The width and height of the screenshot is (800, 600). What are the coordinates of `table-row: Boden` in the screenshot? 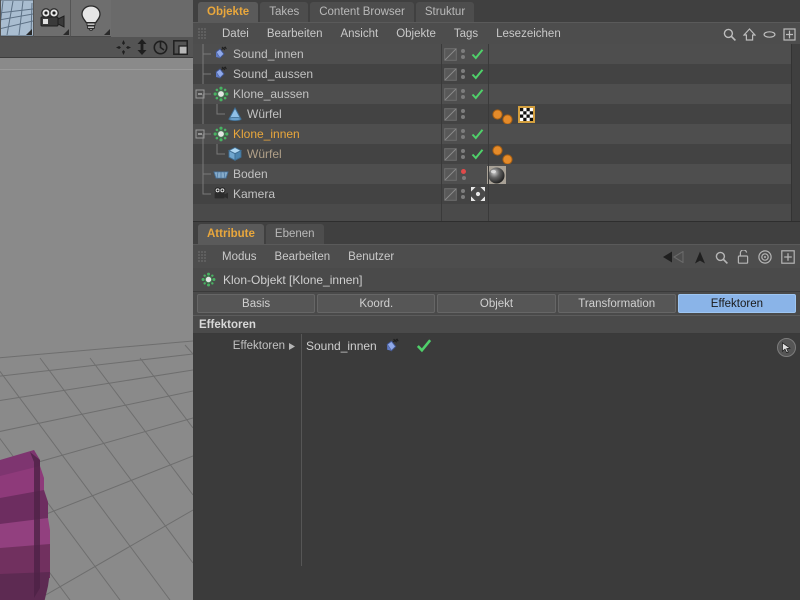 It's located at (496, 174).